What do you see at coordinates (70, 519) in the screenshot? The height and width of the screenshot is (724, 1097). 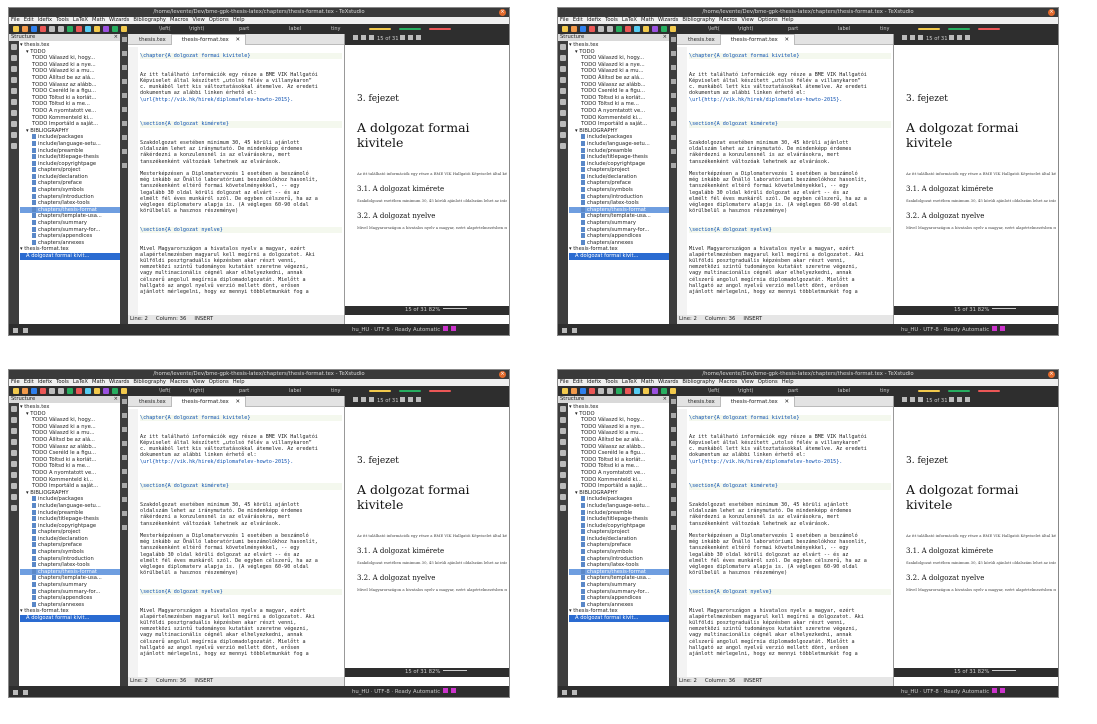 I see `structure-item: include/titlepage-thesis` at bounding box center [70, 519].